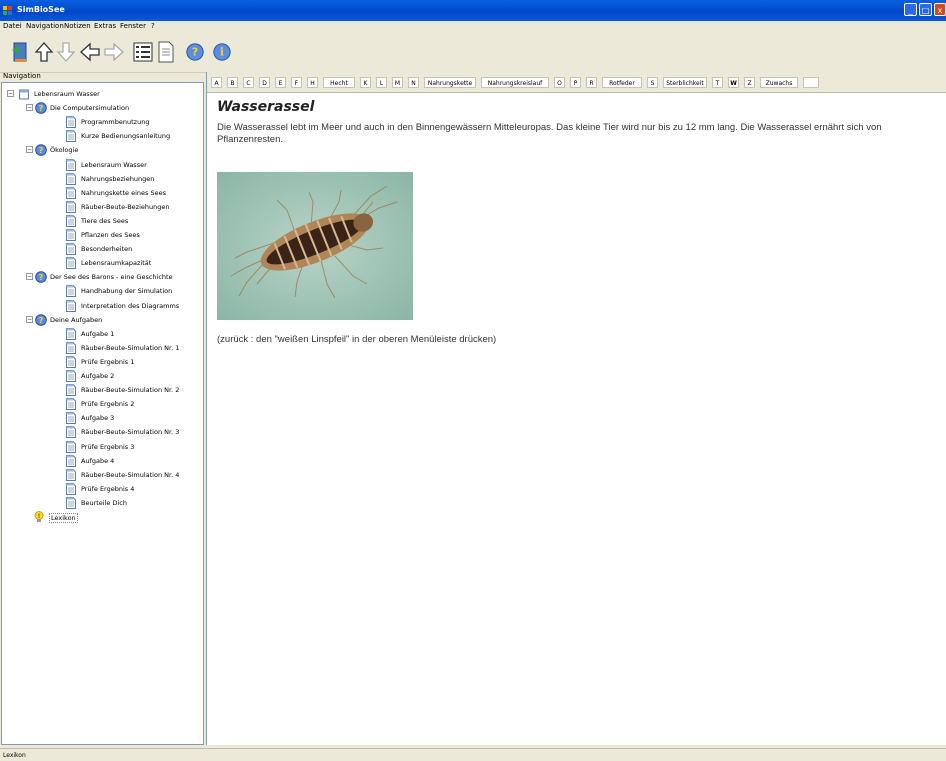  Describe the element at coordinates (381, 82) in the screenshot. I see `alphabet-link: L` at that location.